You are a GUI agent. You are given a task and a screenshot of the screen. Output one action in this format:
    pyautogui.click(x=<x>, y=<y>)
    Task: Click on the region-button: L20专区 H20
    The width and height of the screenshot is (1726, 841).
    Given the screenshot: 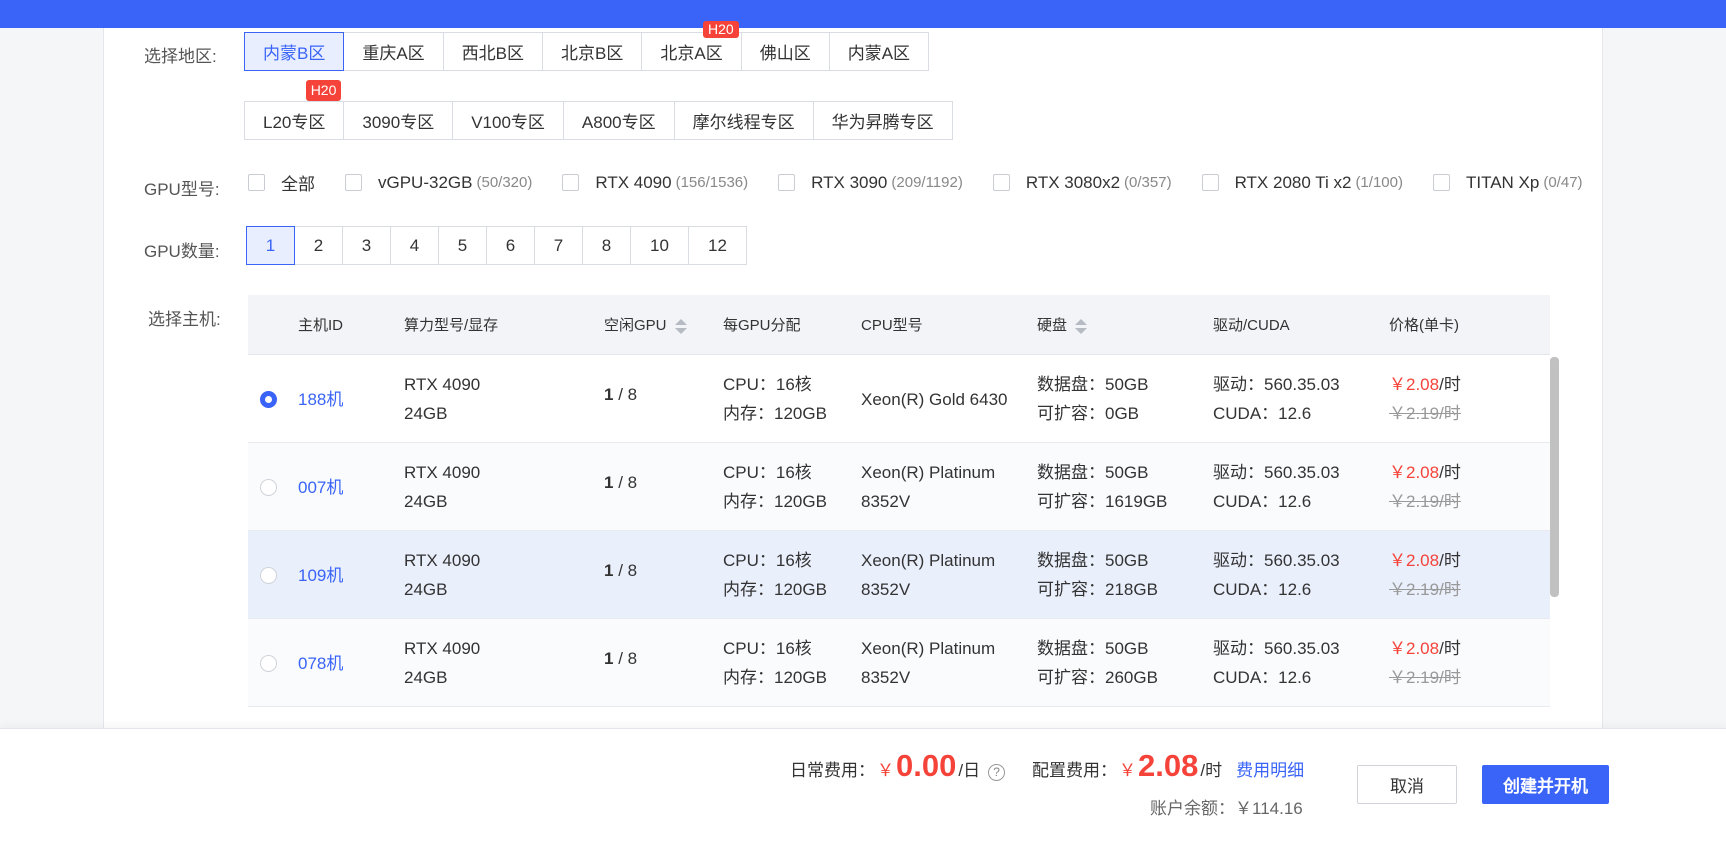 What is the action you would take?
    pyautogui.click(x=294, y=110)
    